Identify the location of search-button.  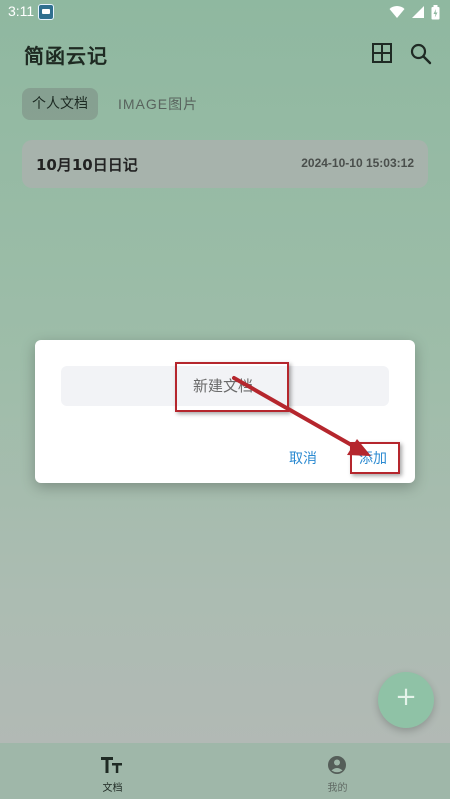
(421, 54).